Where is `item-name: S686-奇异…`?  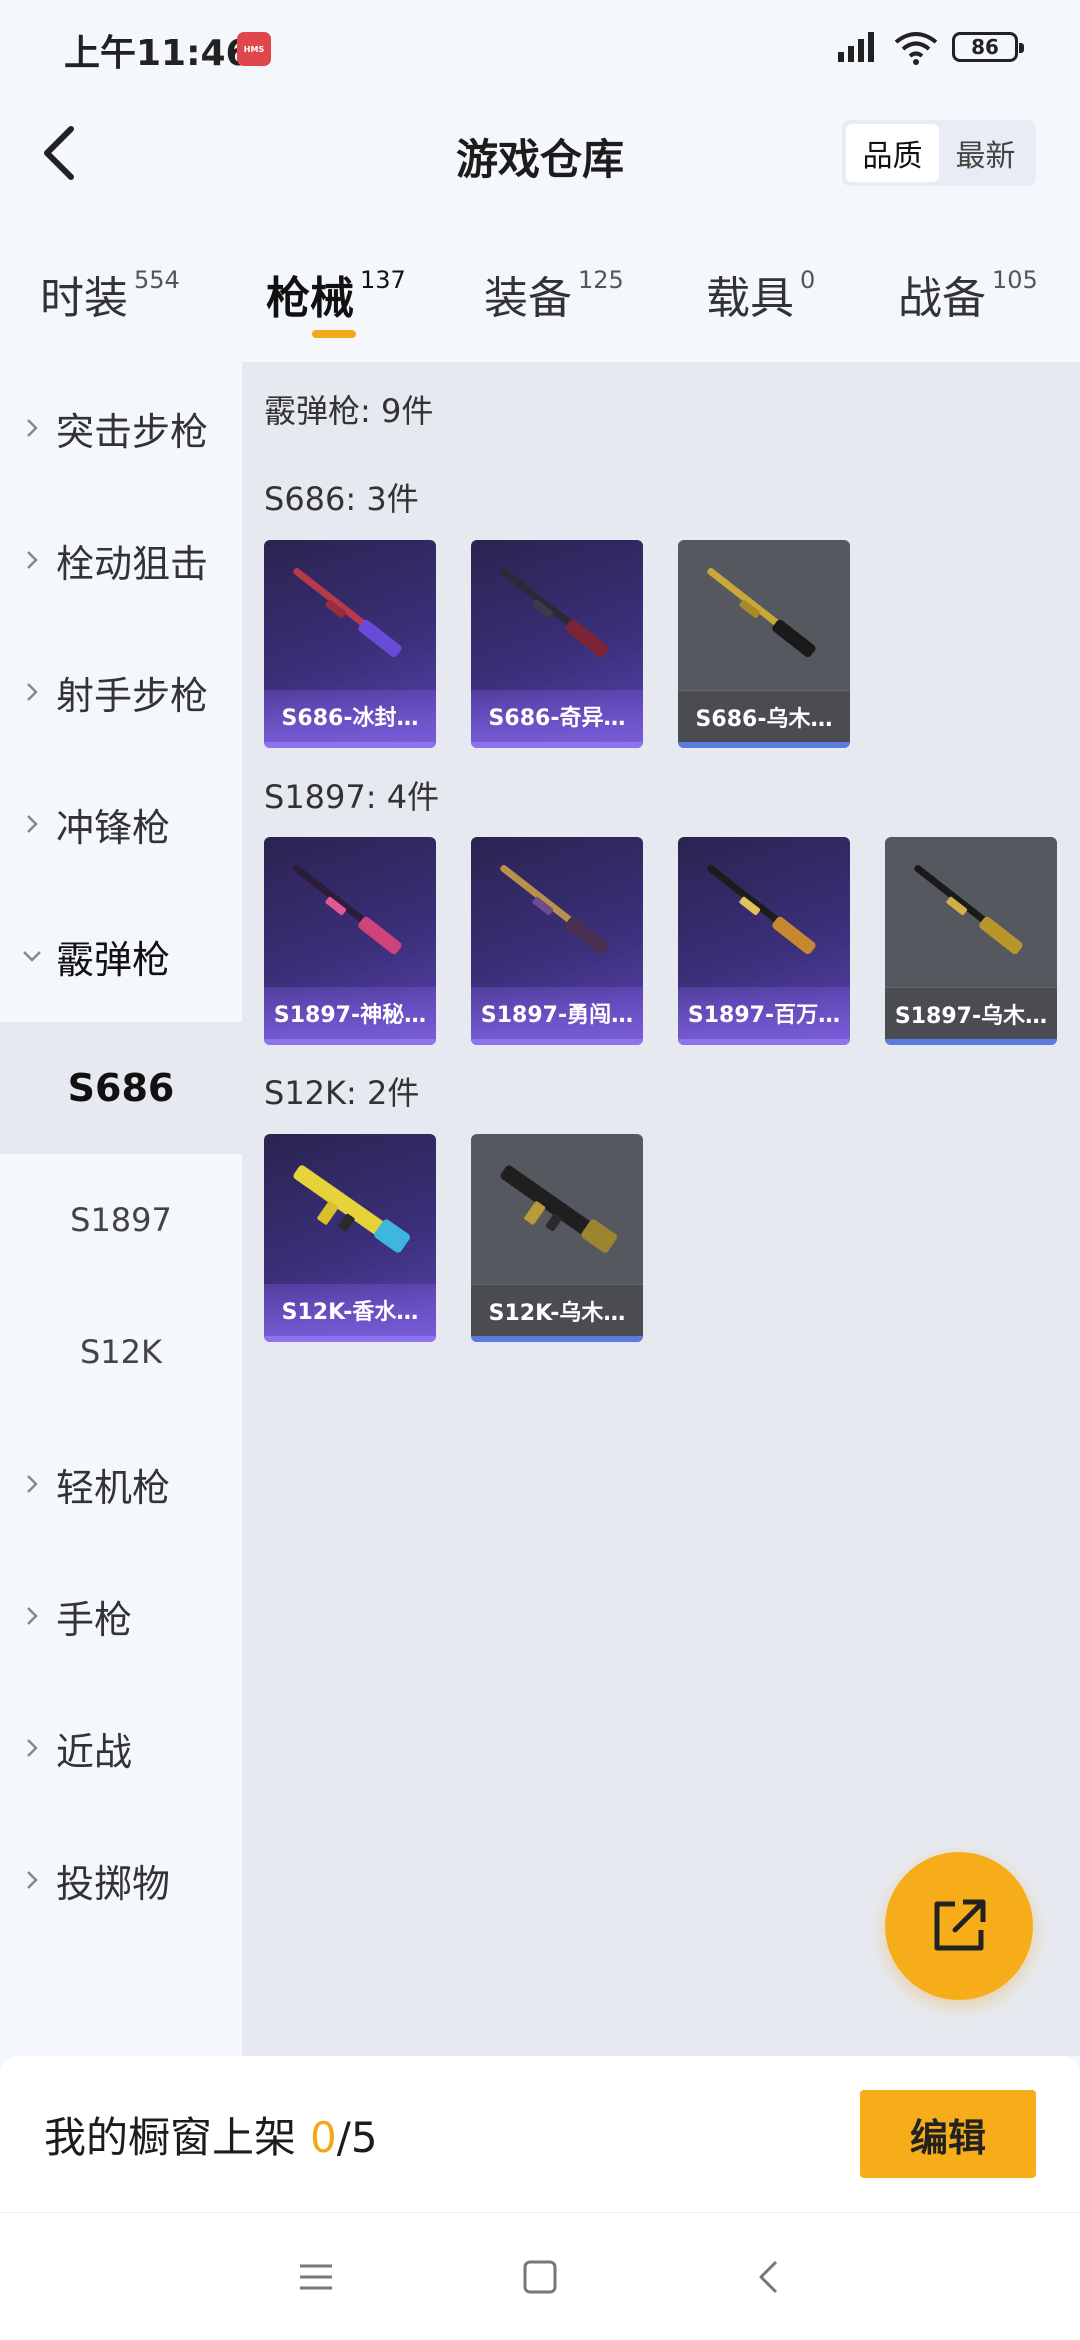
item-name: S686-奇异… is located at coordinates (557, 716).